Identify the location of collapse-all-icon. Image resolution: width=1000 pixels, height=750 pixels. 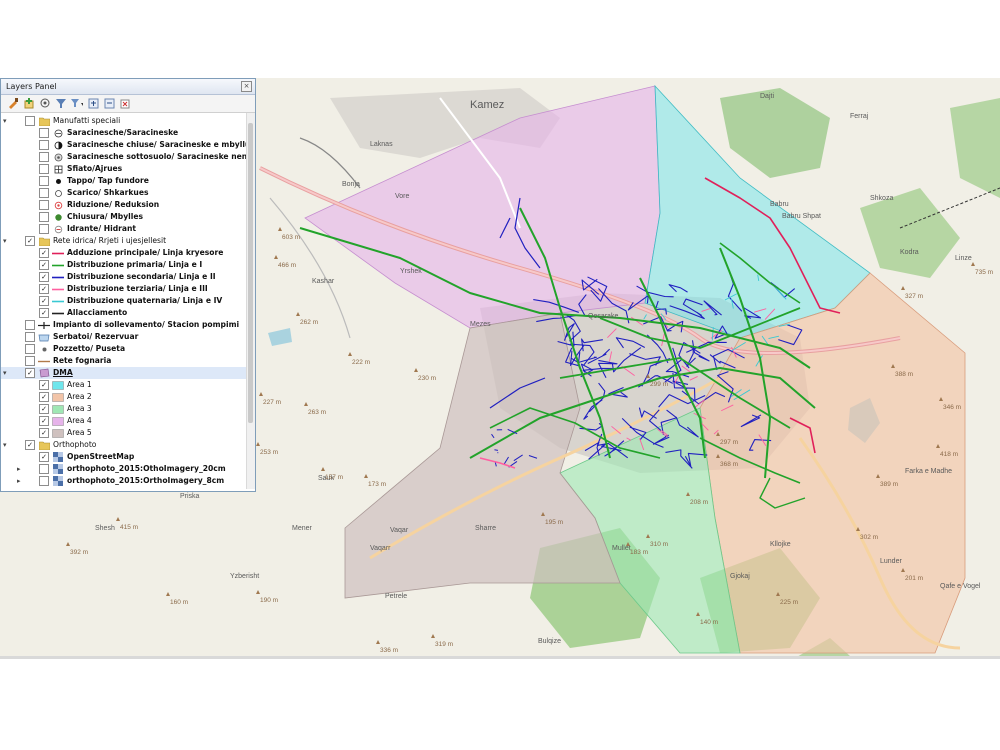
(109, 104).